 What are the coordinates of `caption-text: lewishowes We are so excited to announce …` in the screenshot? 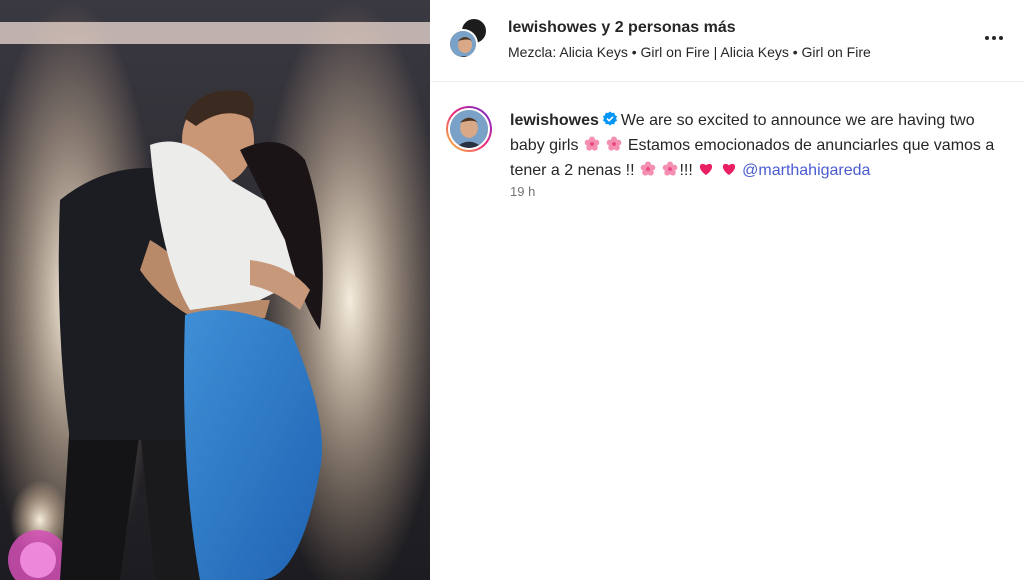 It's located at (760, 145).